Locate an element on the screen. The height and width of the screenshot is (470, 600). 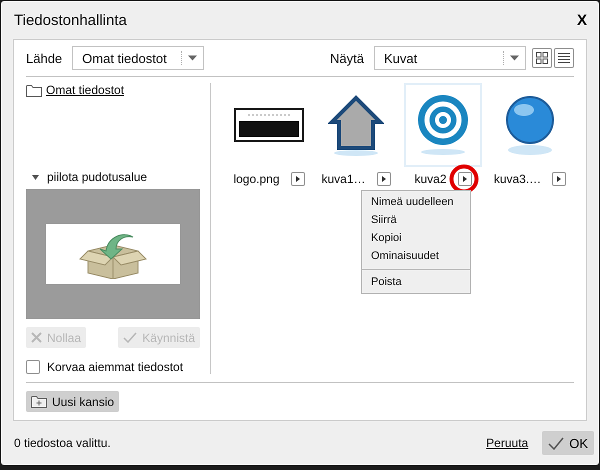
list-icon is located at coordinates (564, 58).